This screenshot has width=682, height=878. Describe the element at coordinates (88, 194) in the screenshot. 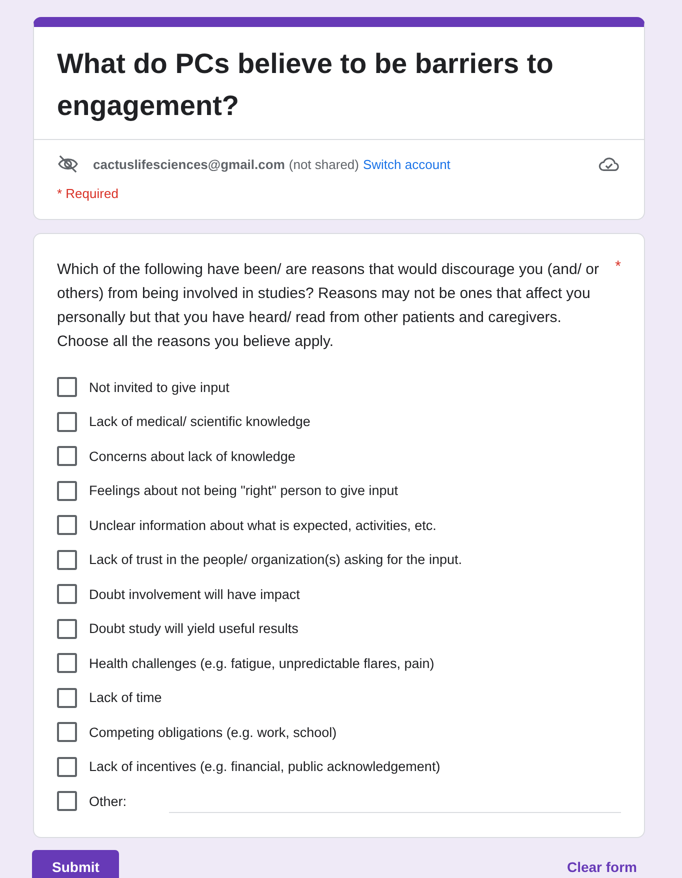

I see `required-note: * Required` at that location.